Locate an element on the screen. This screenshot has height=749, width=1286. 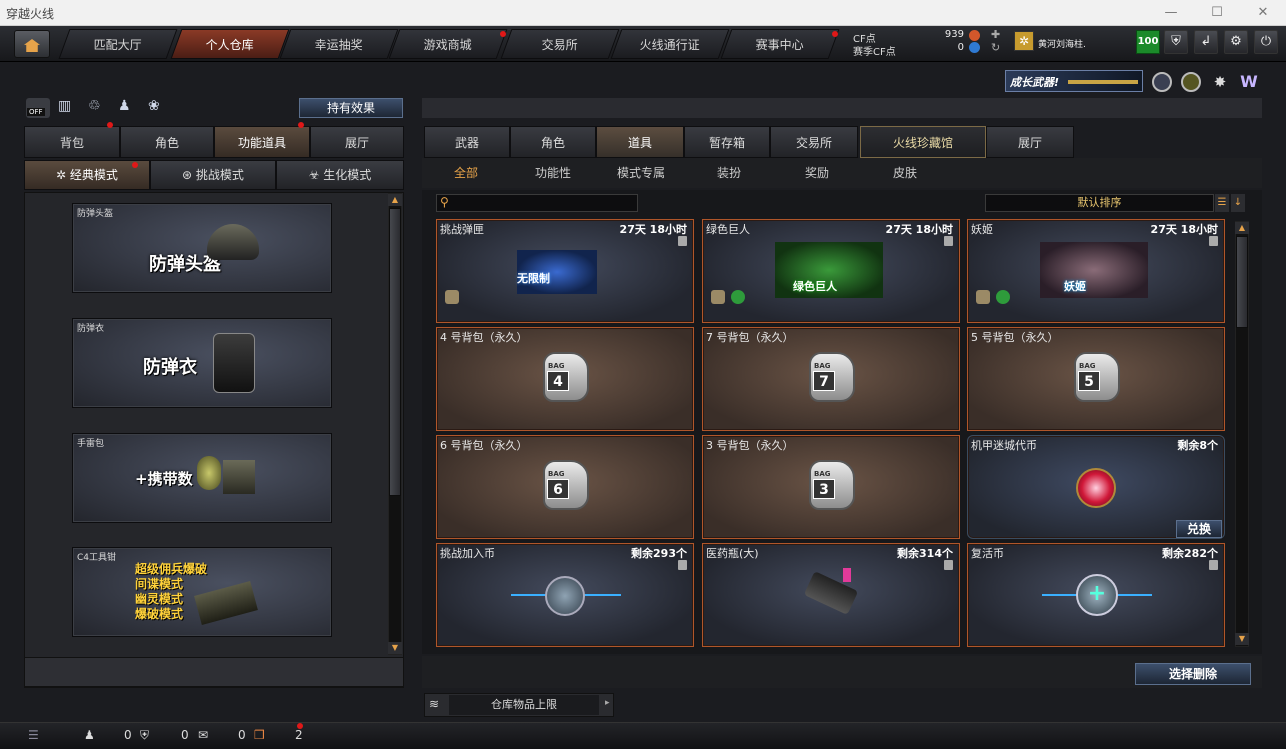
item-card: 6 号背包（永久） BAG 6 is located at coordinates (565, 487).